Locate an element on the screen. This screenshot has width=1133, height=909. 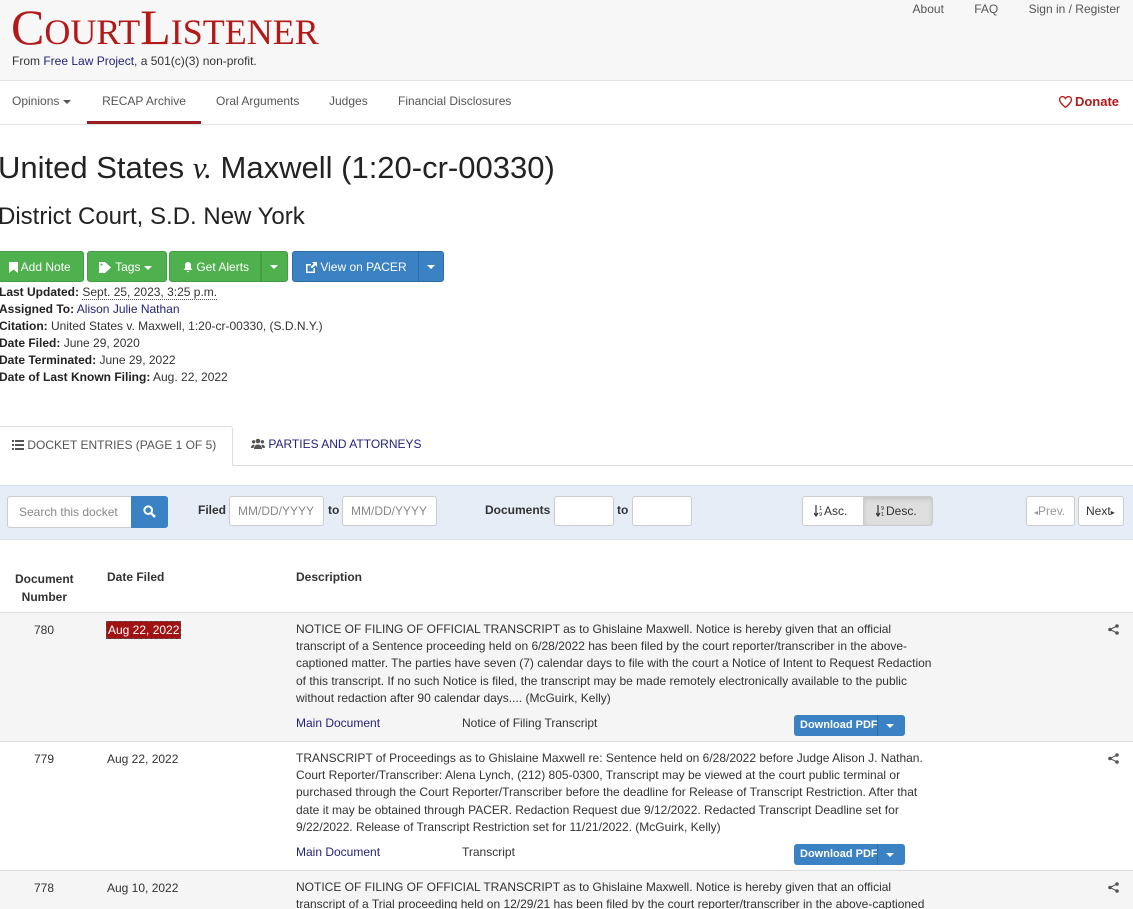
last-updated-label: Last Updated: is located at coordinates (40, 292).